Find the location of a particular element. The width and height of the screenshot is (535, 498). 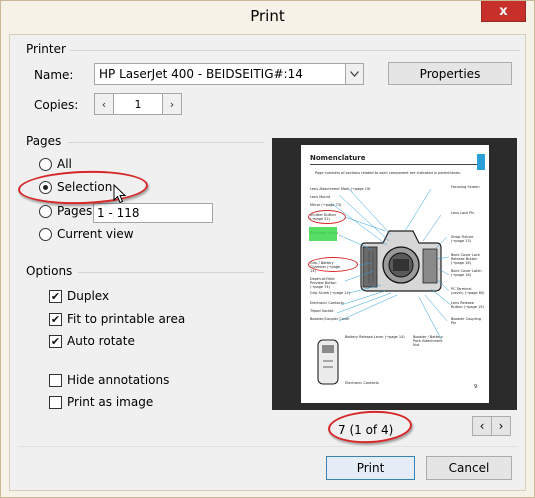

pages-group-label: Pages is located at coordinates (44, 141).